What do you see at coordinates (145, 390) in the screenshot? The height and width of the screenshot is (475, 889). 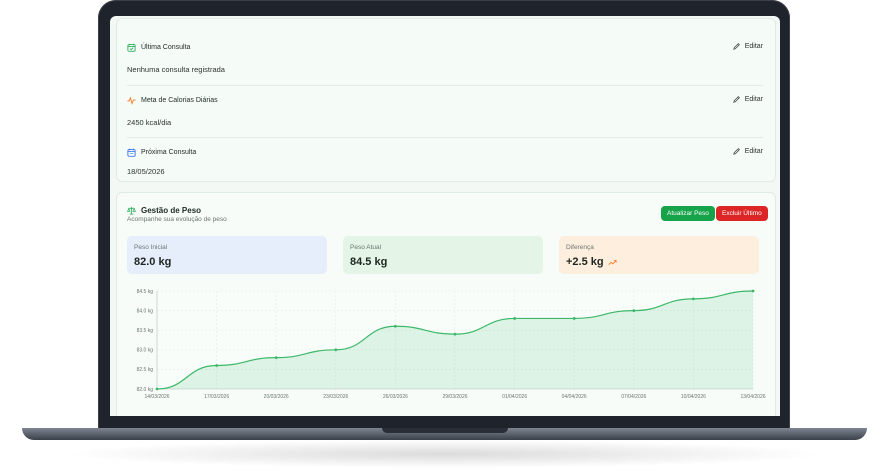 I see `chart-y-tick-label: 82.0 kg` at bounding box center [145, 390].